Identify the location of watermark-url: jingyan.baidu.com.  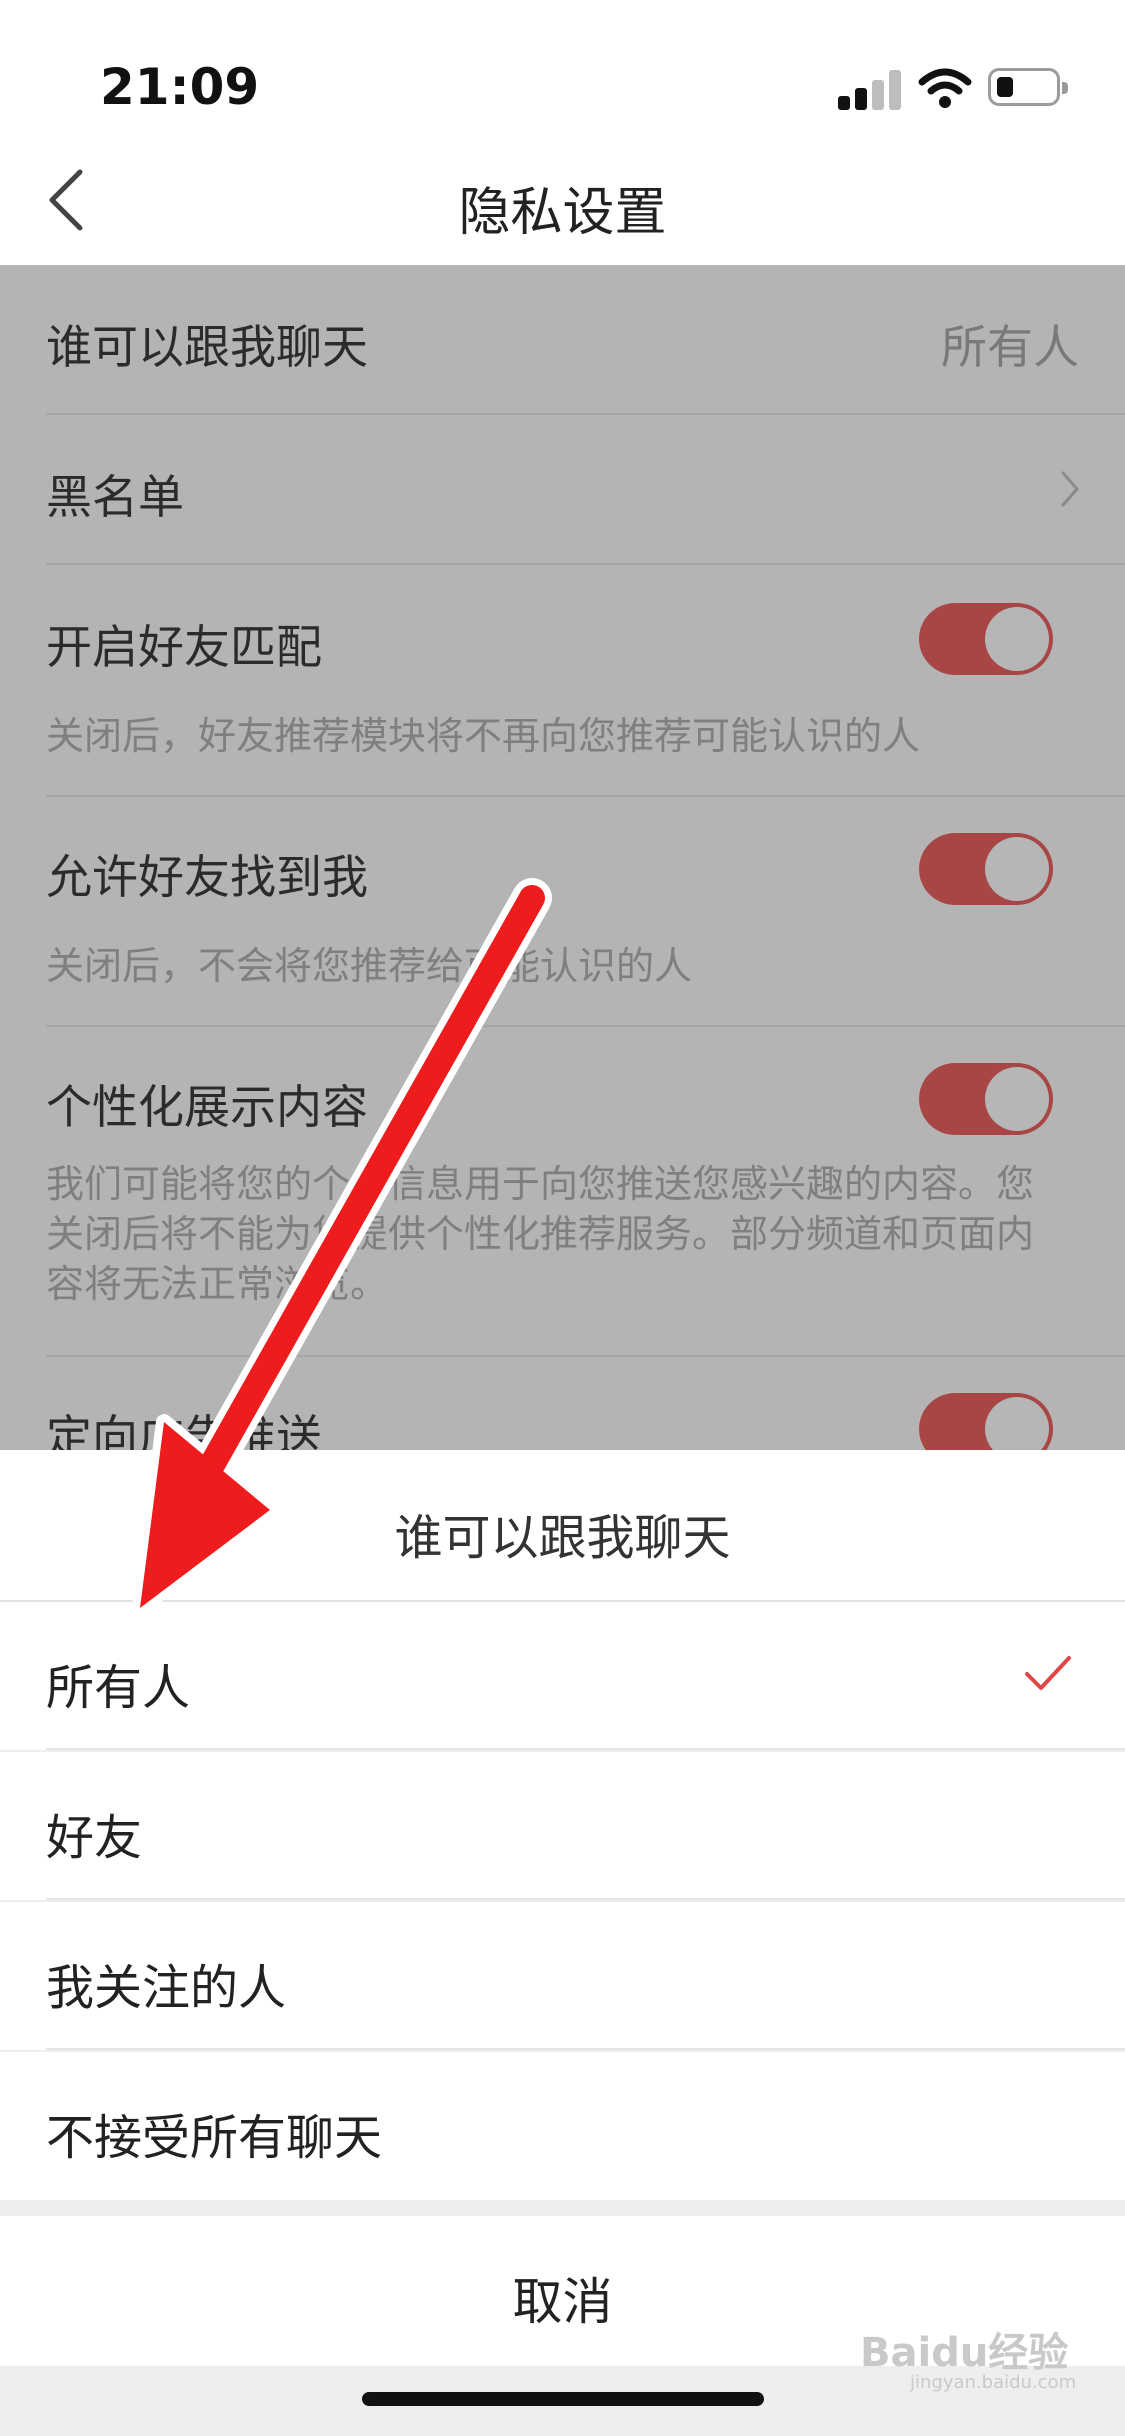
(993, 2382).